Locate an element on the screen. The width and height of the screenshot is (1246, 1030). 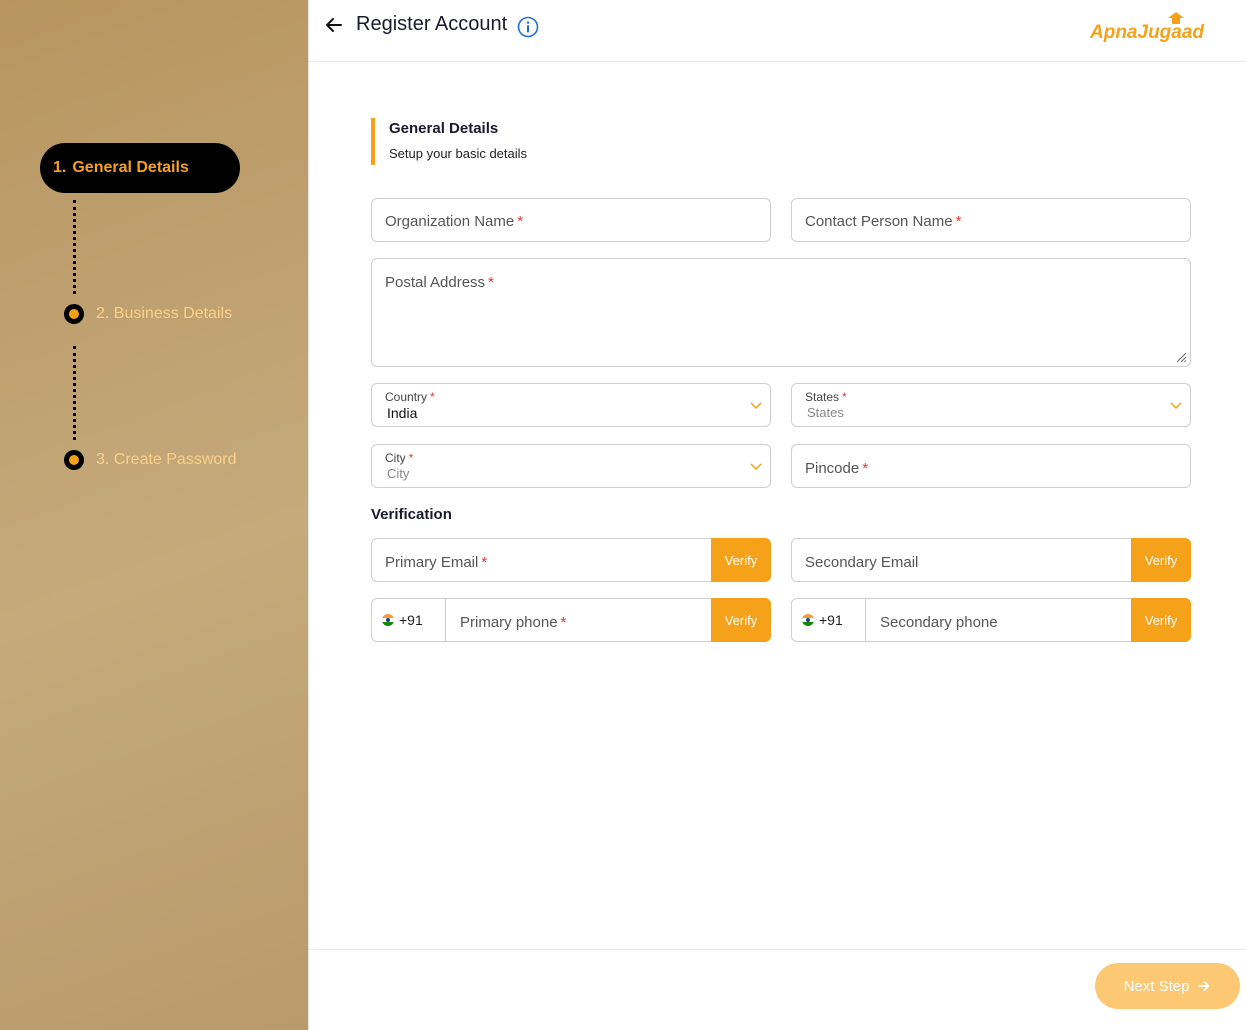
organization-name-input: Organization Name * is located at coordinates (571, 220).